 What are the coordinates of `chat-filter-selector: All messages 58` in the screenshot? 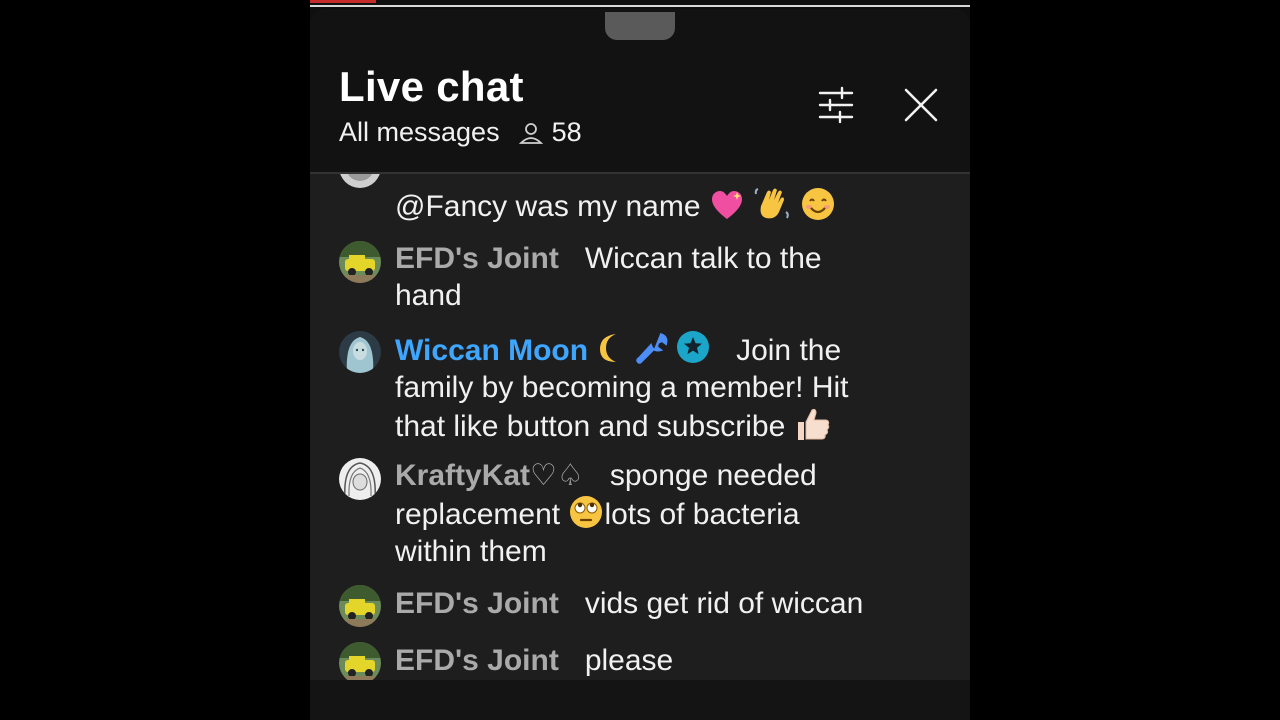 It's located at (460, 132).